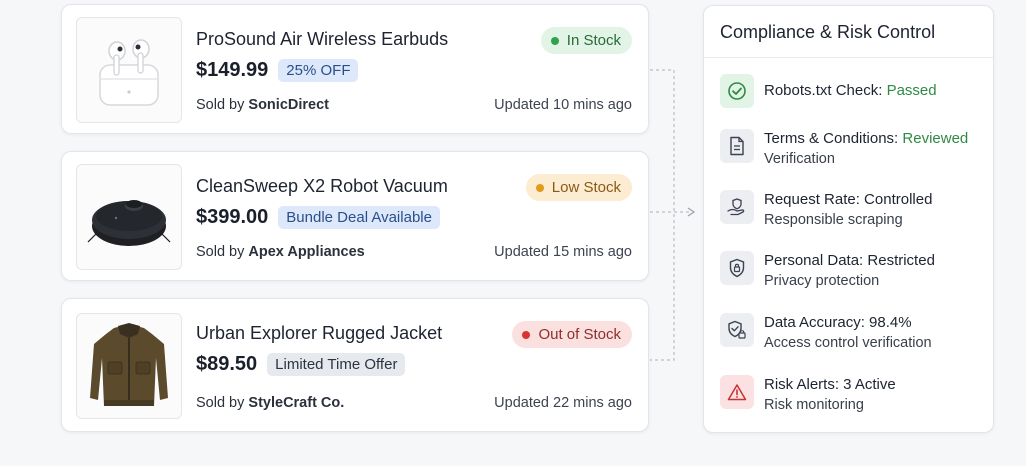 The height and width of the screenshot is (466, 1026). What do you see at coordinates (232, 217) in the screenshot?
I see `product-price: $399.00` at bounding box center [232, 217].